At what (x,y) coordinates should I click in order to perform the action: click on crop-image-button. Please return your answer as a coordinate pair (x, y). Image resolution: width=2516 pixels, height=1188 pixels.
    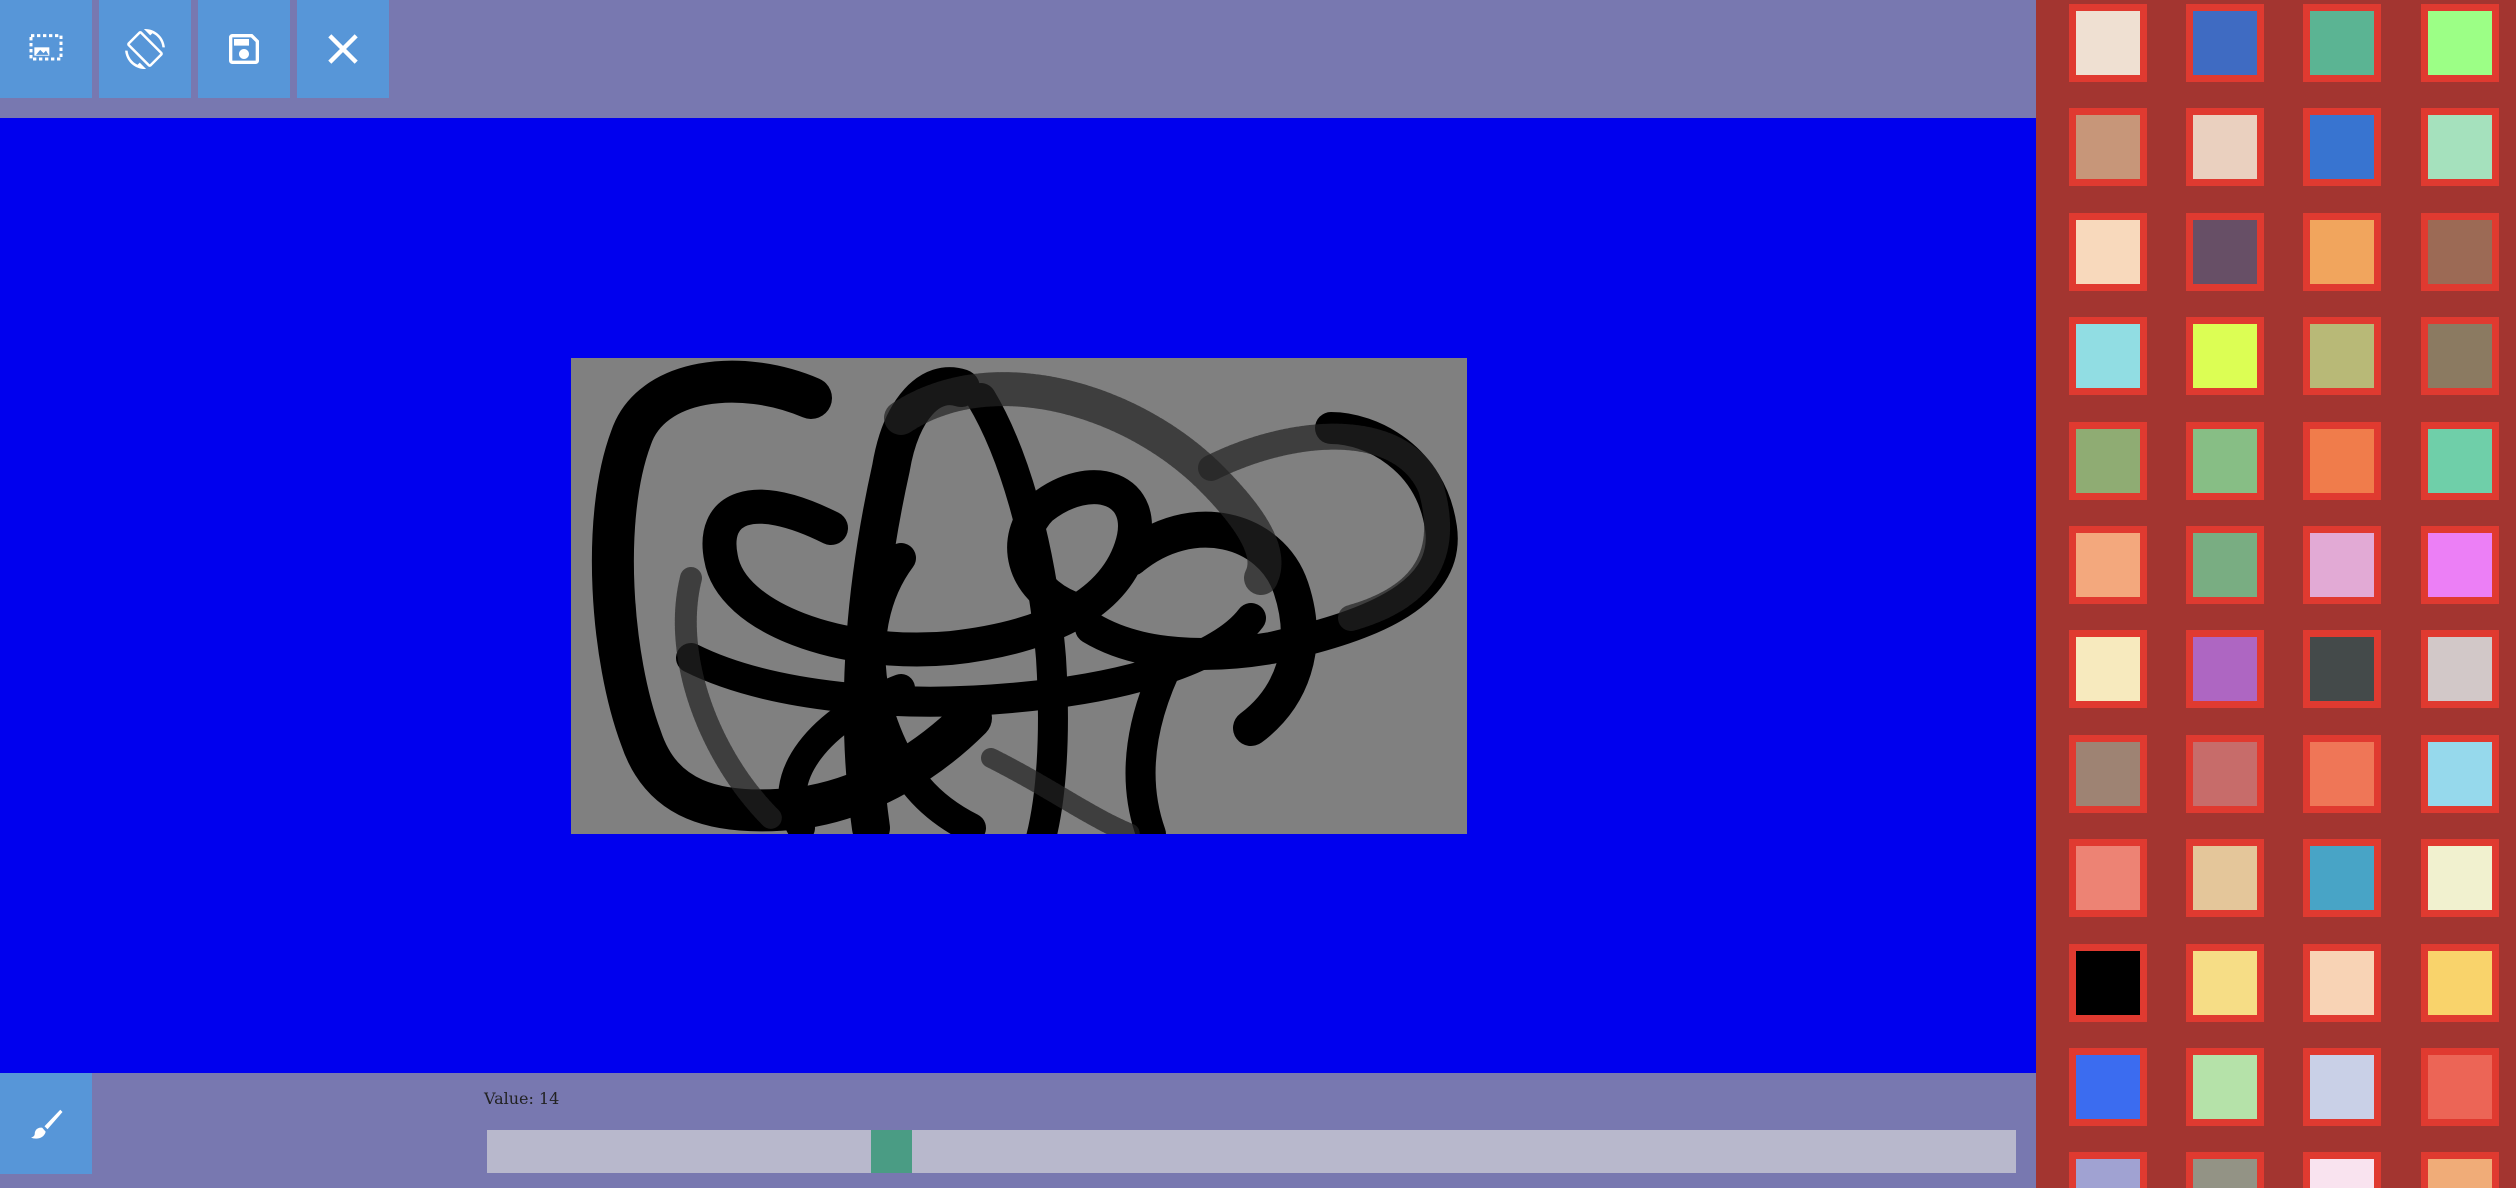
    Looking at the image, I should click on (46, 49).